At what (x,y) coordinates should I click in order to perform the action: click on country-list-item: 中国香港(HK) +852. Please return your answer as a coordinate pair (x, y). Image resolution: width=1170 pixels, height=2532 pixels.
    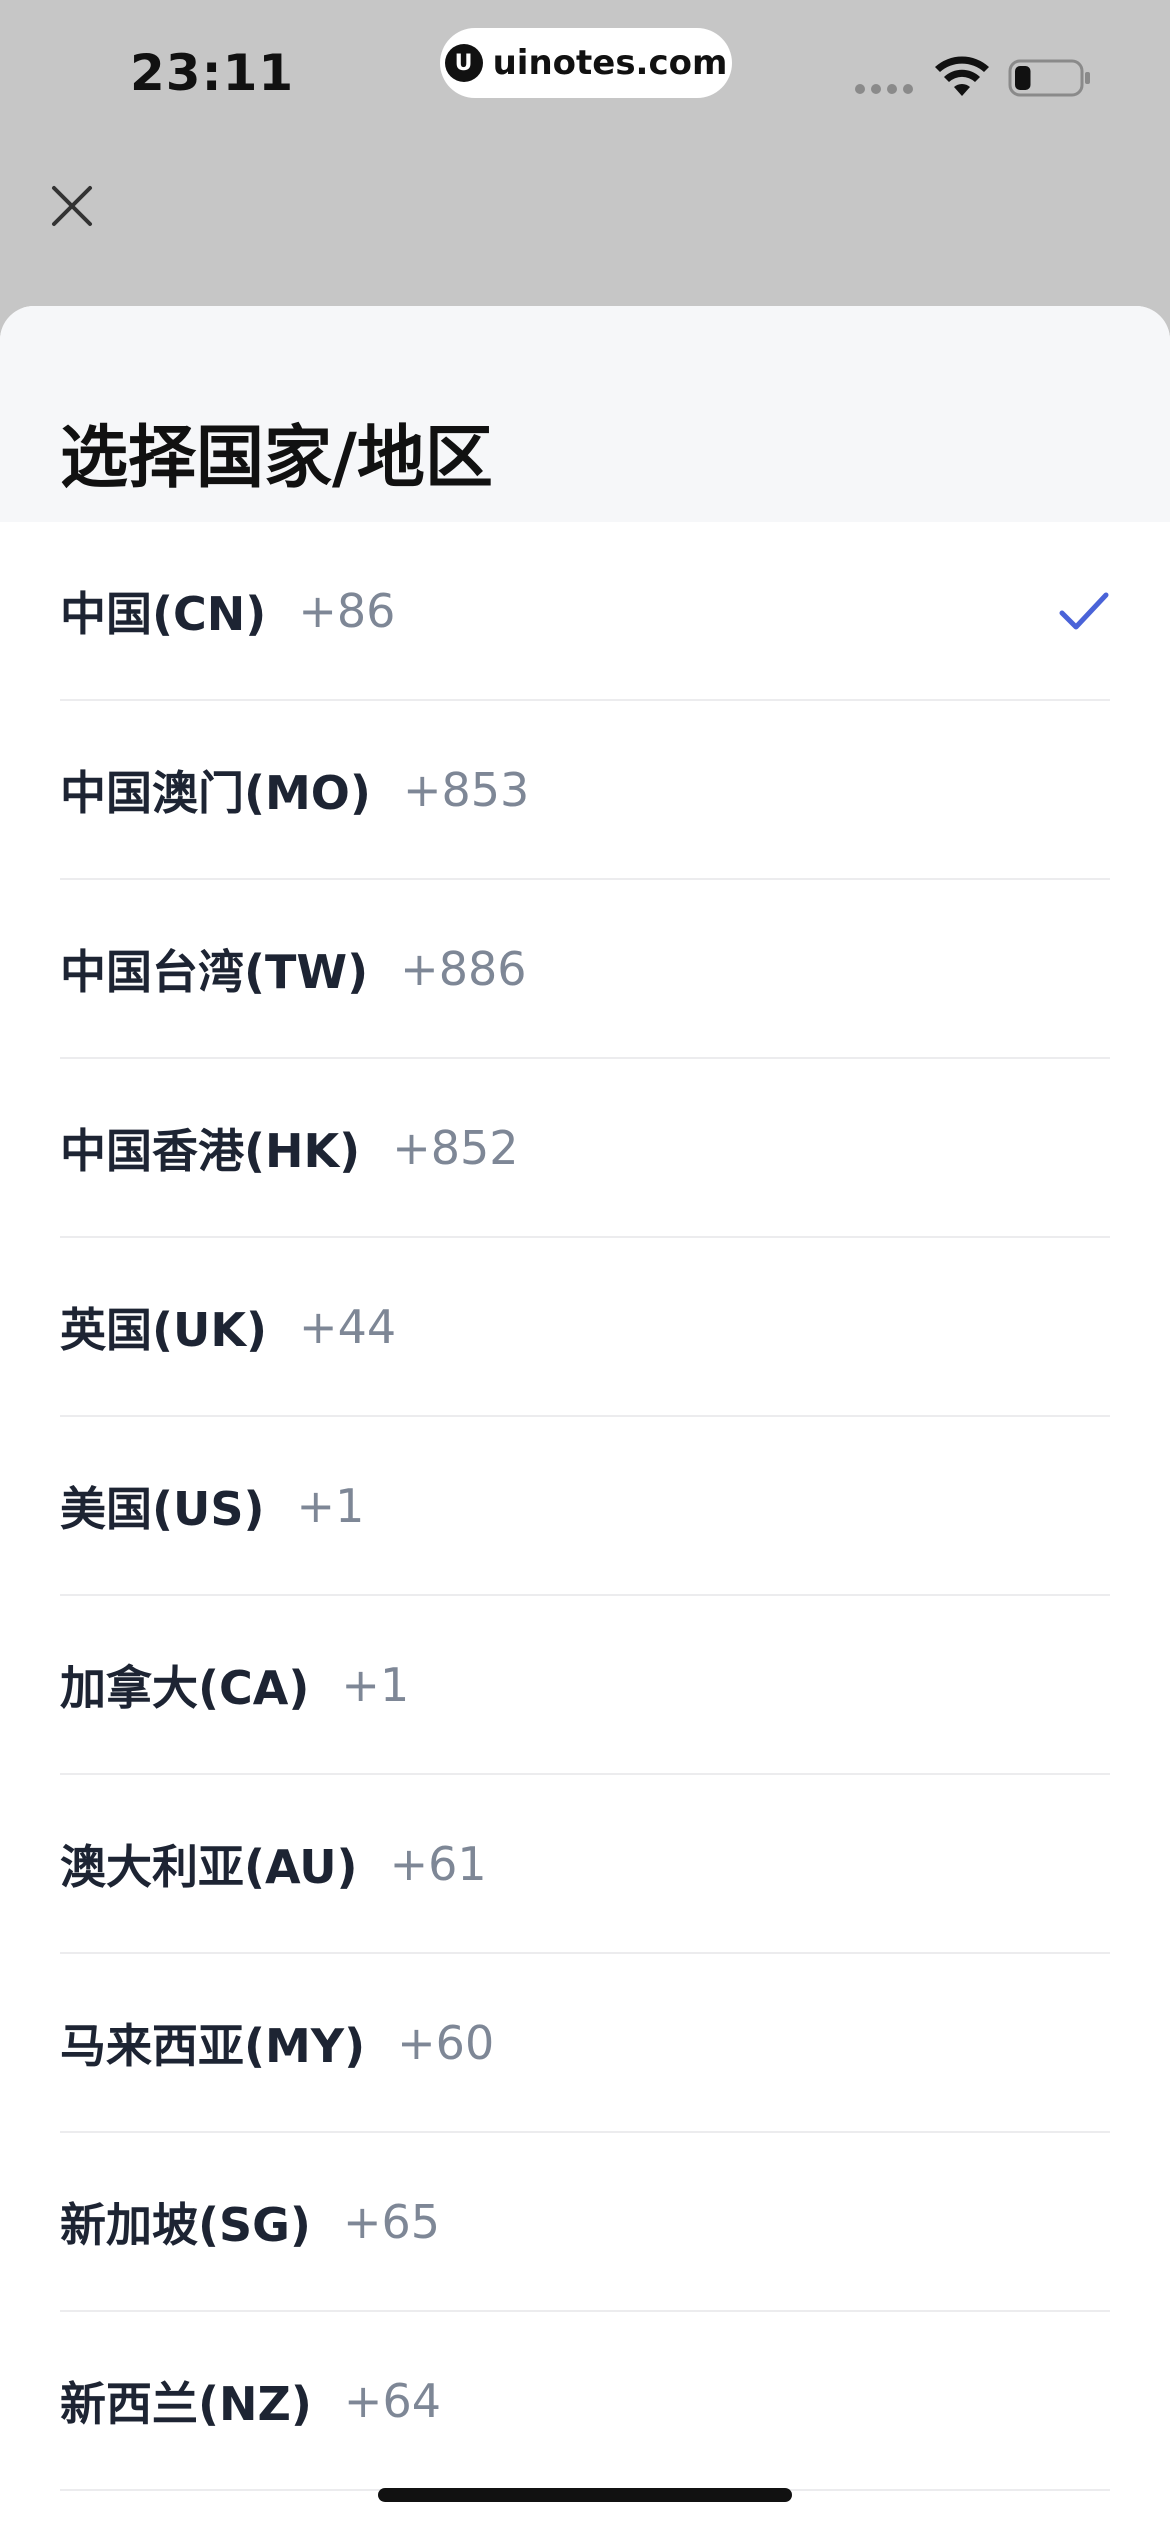
    Looking at the image, I should click on (585, 1148).